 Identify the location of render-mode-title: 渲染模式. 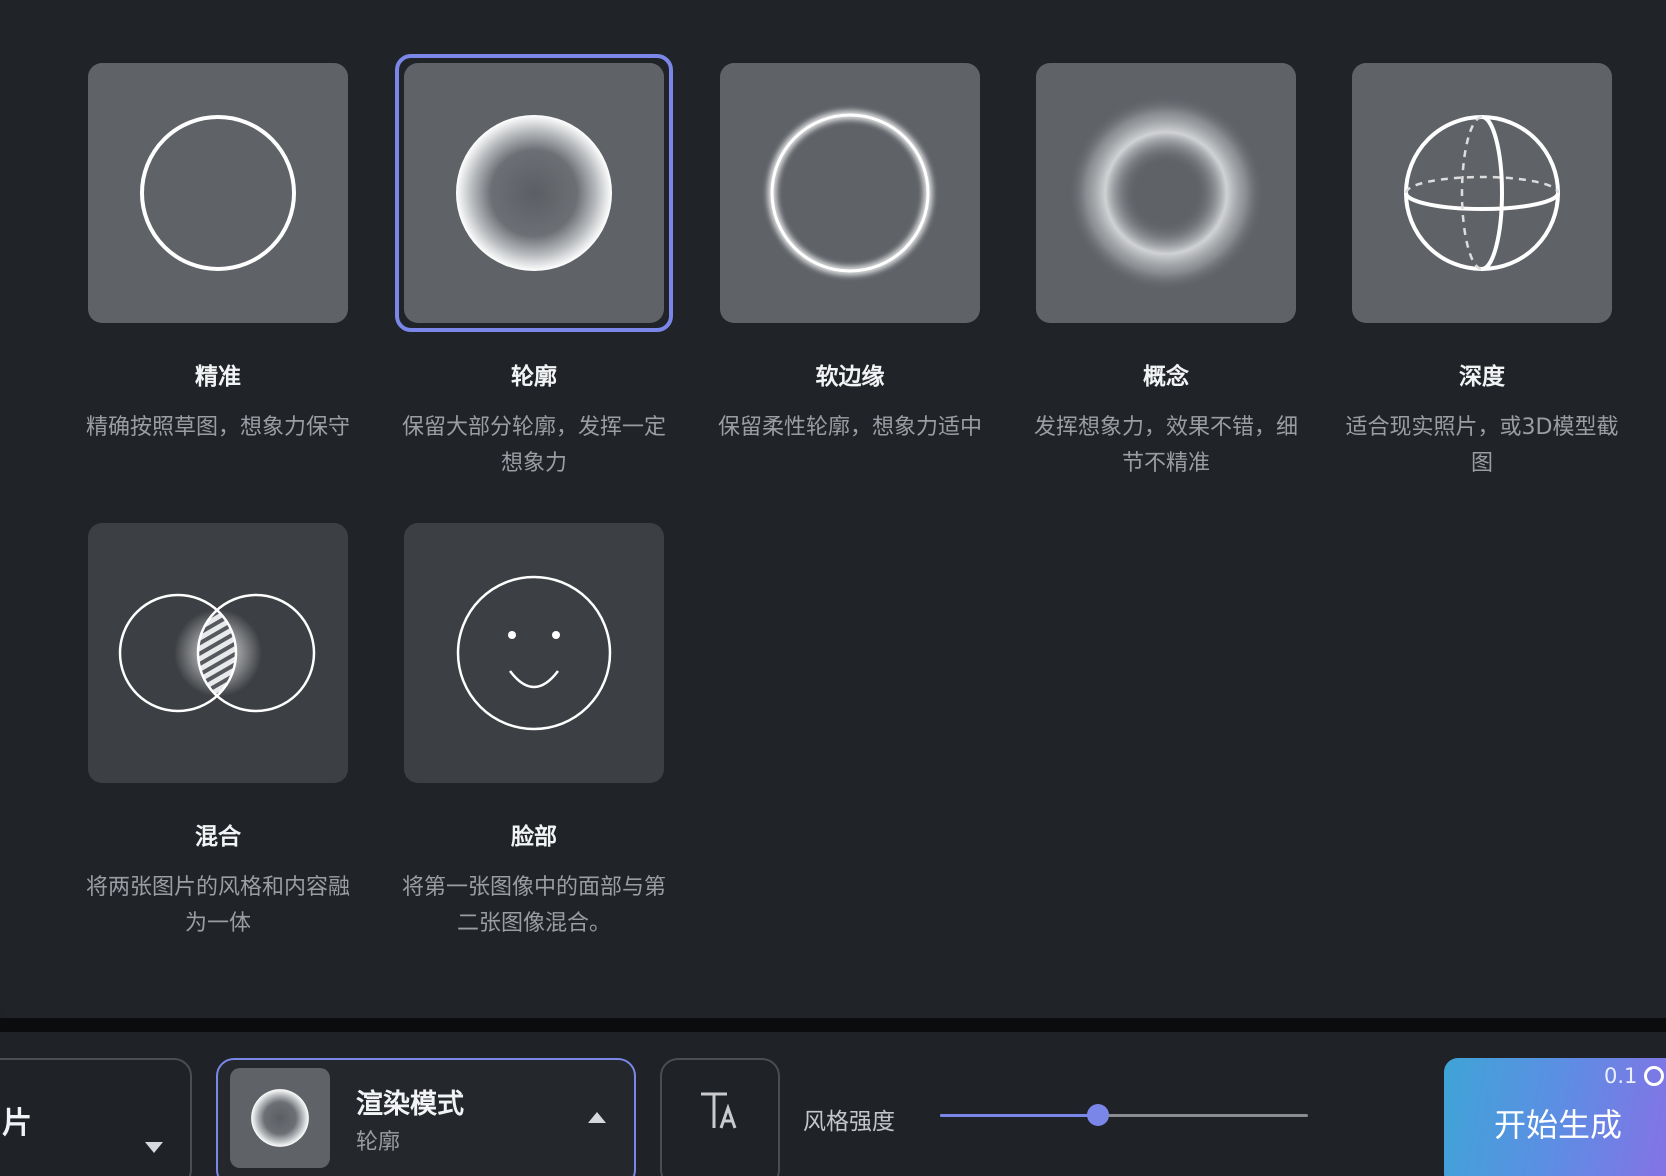
(410, 1104).